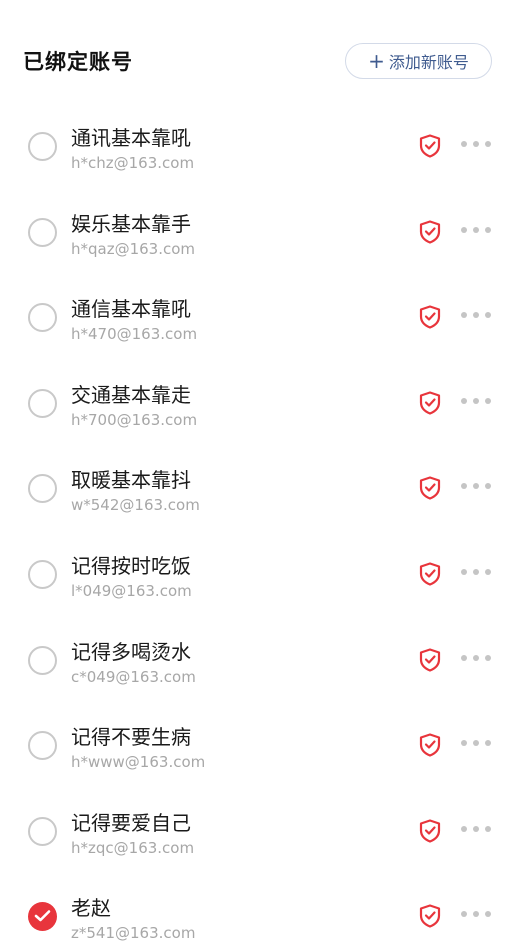 The height and width of the screenshot is (944, 513). Describe the element at coordinates (131, 651) in the screenshot. I see `account-name: 记得多喝烫水` at that location.